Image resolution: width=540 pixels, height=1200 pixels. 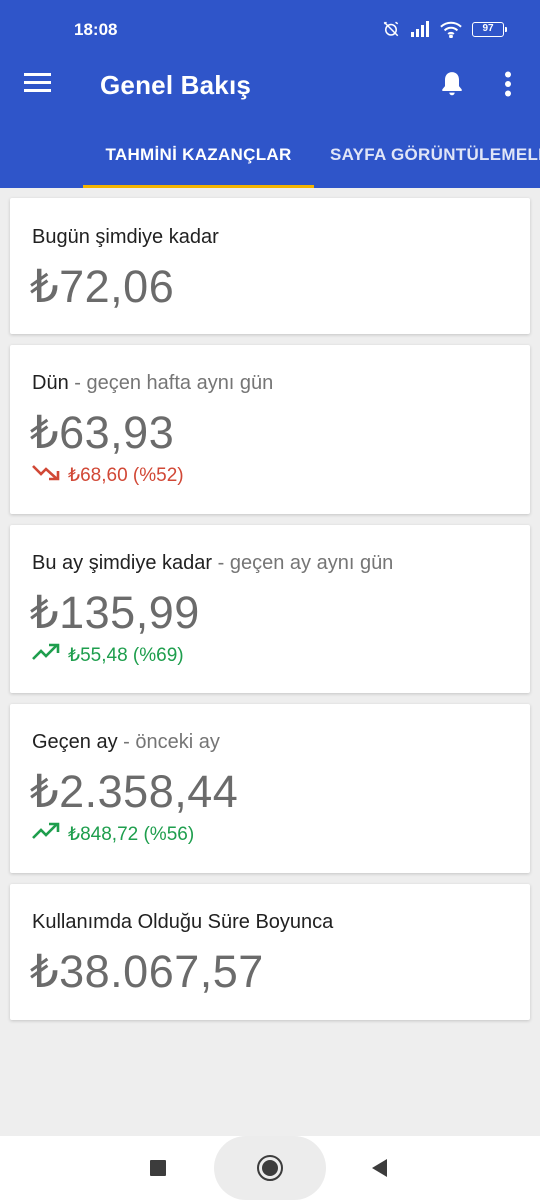 I want to click on card-label-comparison: - önceki ay, so click(x=168, y=742).